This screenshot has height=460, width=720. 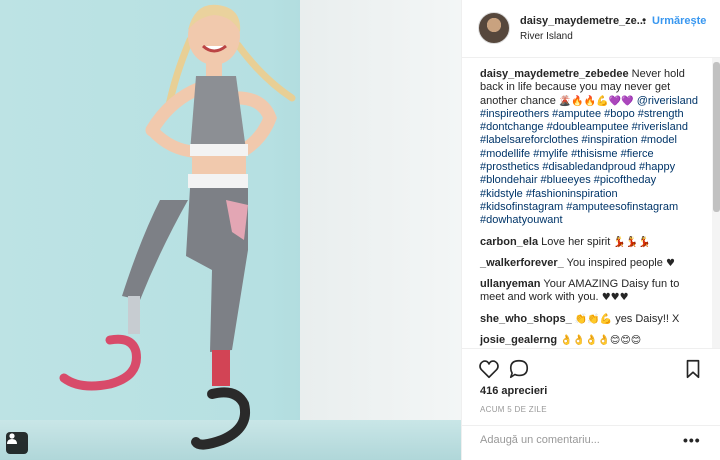 I want to click on comment-emoji: 💃💃💃, so click(x=632, y=242).